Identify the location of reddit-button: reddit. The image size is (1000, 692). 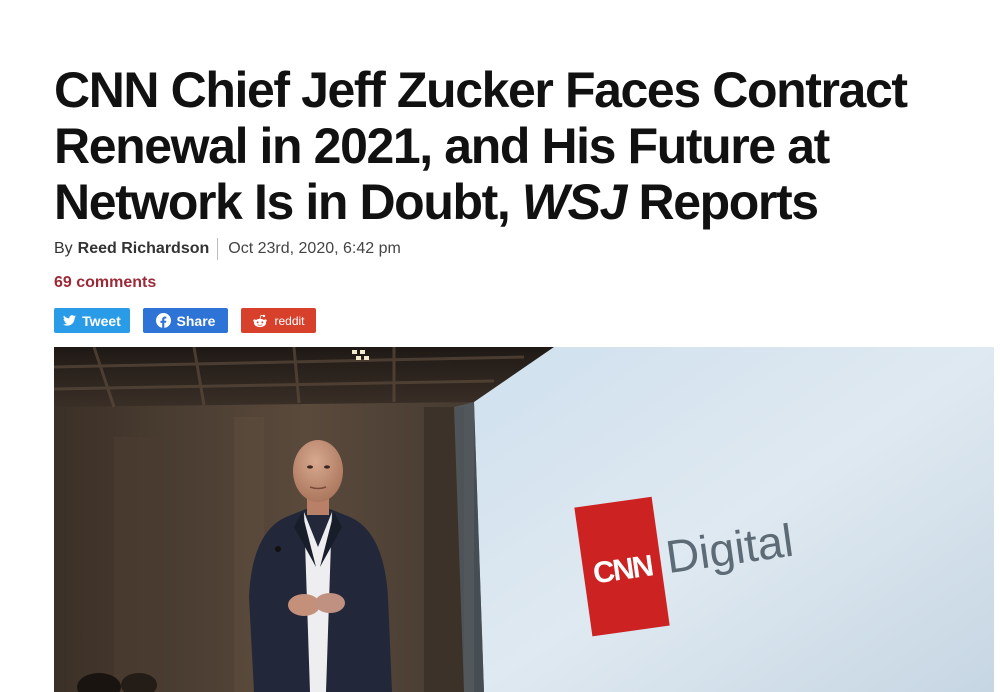
(278, 320).